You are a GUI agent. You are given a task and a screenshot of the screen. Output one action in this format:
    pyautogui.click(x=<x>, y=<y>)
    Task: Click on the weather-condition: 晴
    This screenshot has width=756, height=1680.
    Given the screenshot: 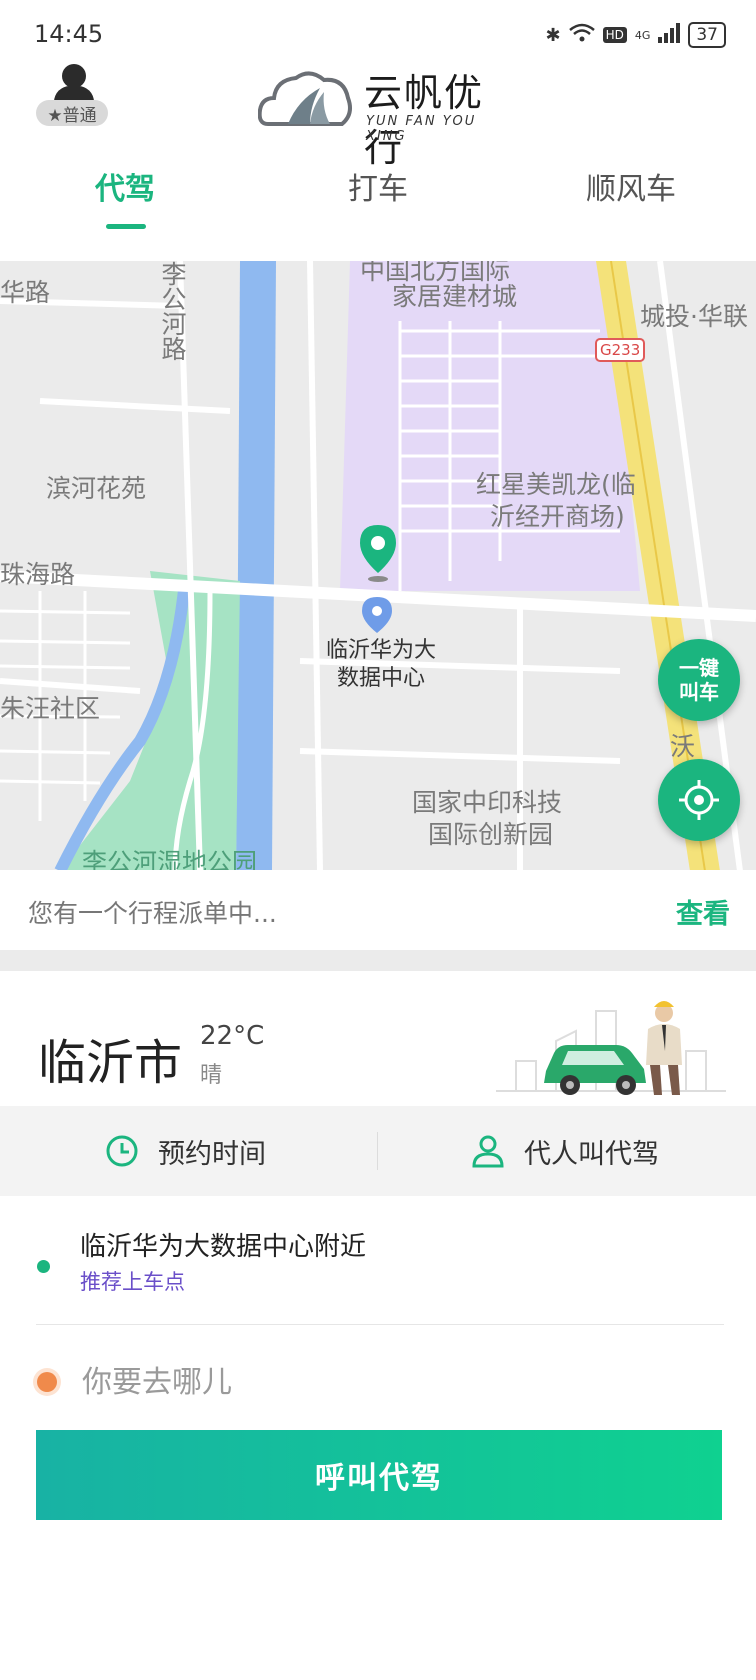 What is the action you would take?
    pyautogui.click(x=211, y=1075)
    